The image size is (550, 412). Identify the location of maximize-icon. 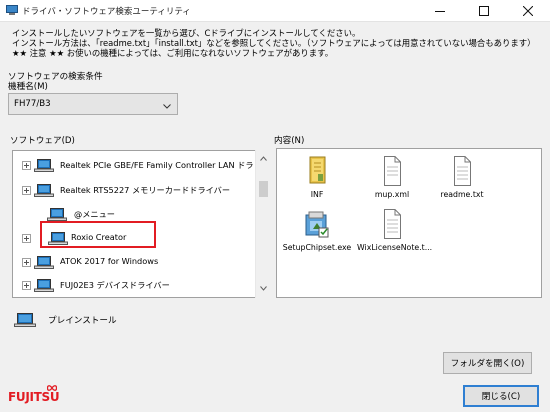
(484, 11).